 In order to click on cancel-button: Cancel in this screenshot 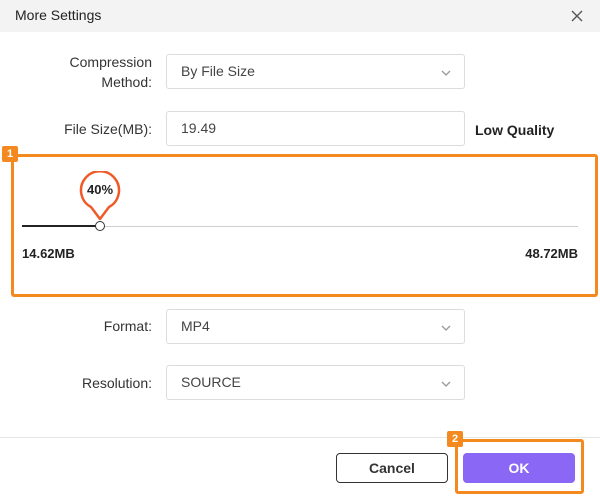, I will do `click(392, 468)`.